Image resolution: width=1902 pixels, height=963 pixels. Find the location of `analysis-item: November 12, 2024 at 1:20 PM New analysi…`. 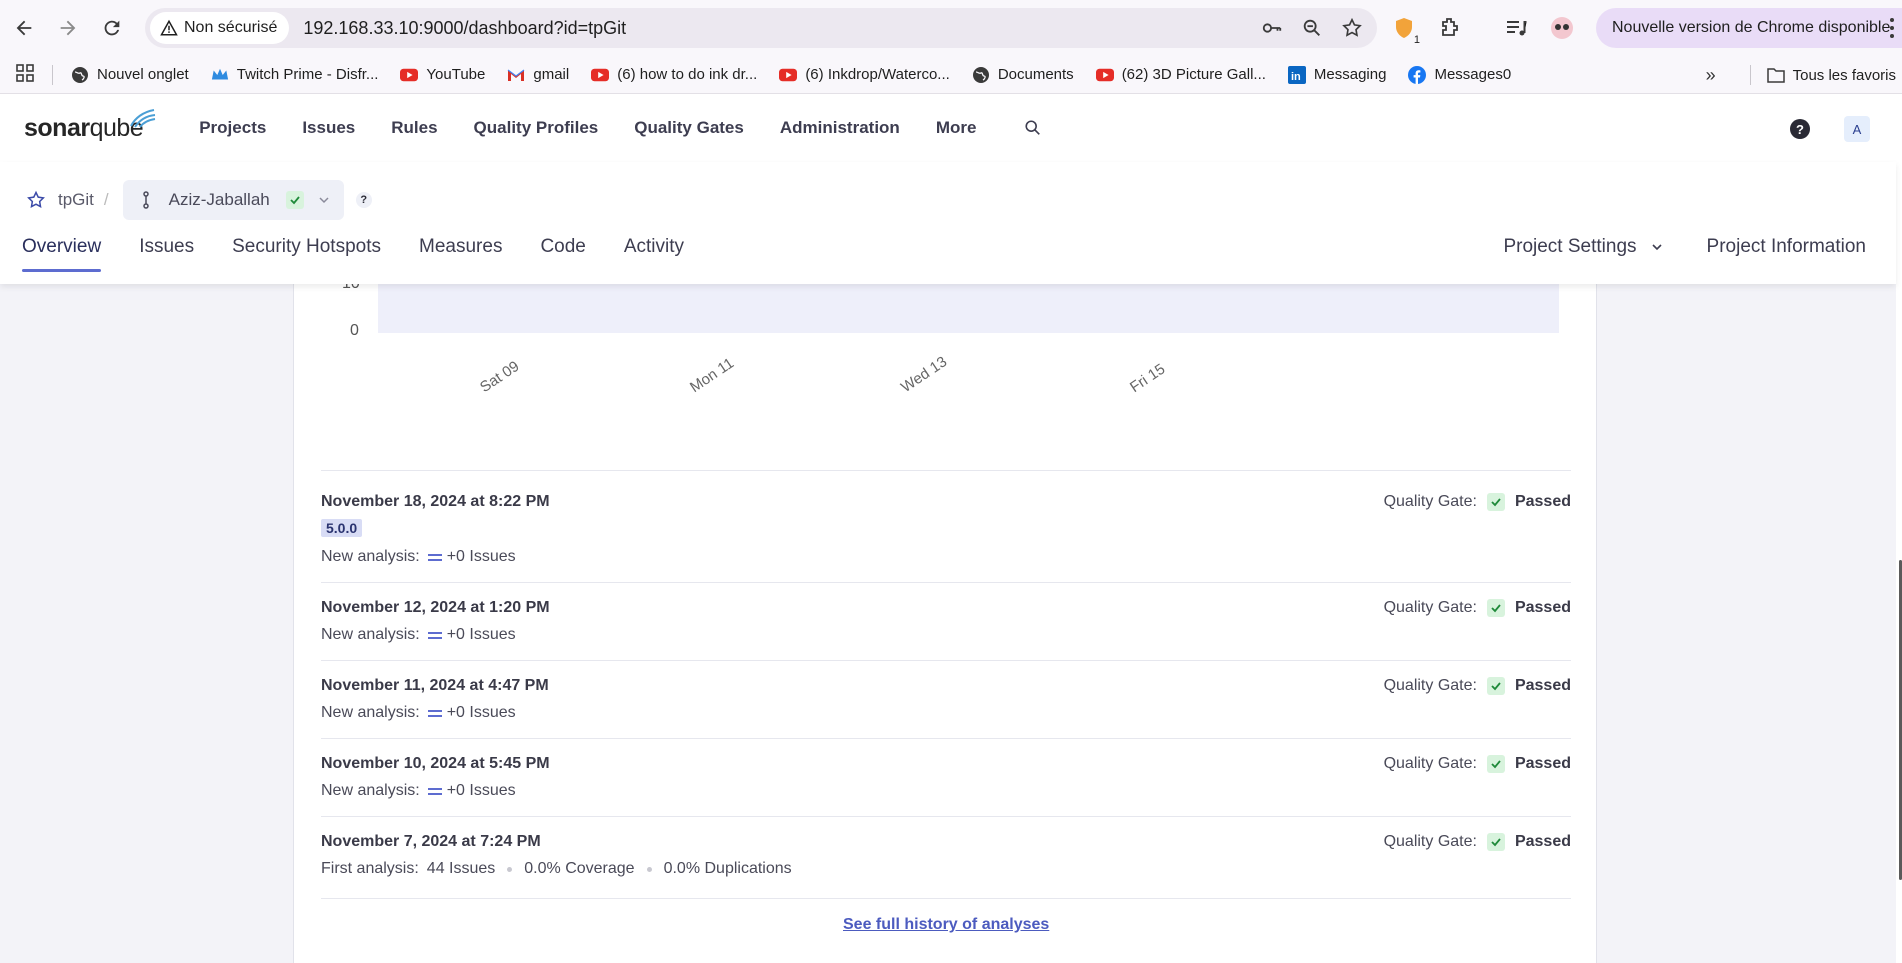

analysis-item: November 12, 2024 at 1:20 PM New analysi… is located at coordinates (946, 621).